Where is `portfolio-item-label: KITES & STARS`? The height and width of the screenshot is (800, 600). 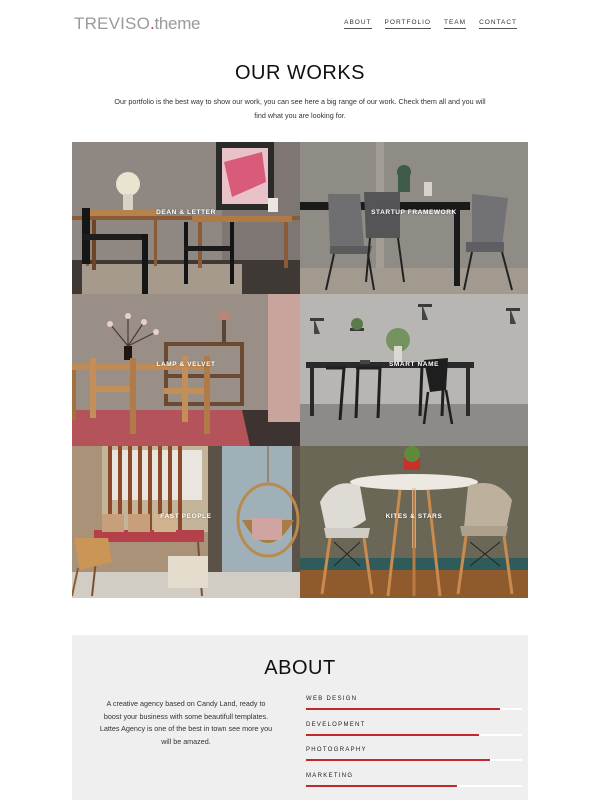
portfolio-item-label: KITES & STARS is located at coordinates (414, 516).